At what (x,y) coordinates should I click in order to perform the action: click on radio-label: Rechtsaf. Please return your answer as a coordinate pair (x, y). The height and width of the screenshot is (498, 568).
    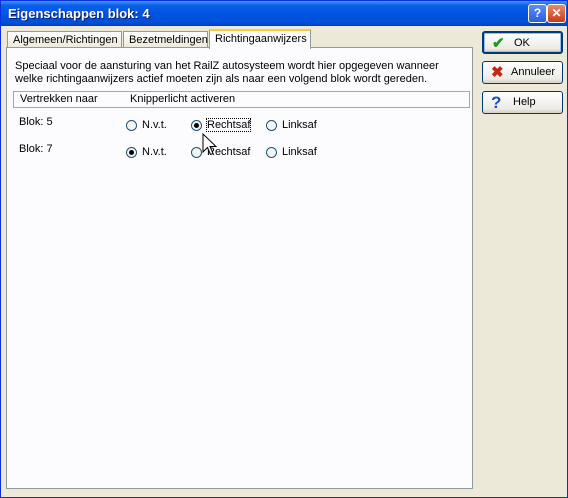
    Looking at the image, I should click on (228, 125).